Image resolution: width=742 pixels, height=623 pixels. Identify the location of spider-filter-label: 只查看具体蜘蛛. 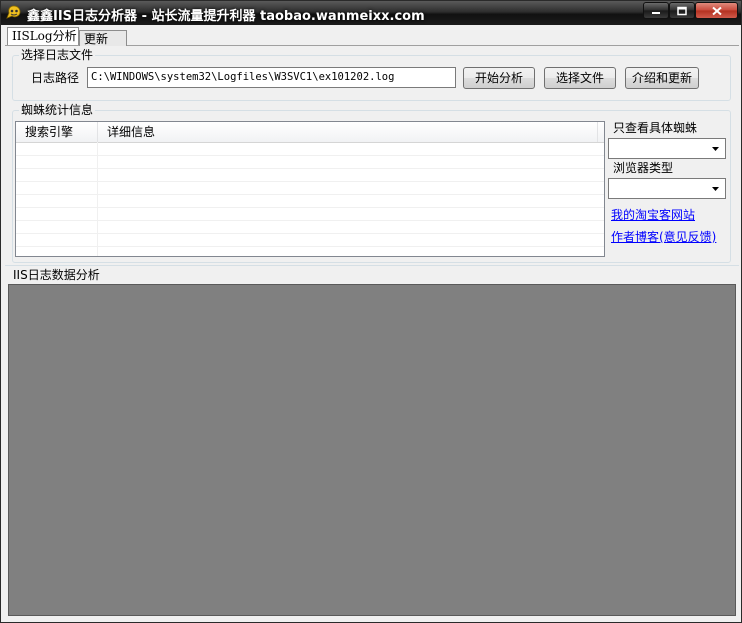
(655, 128).